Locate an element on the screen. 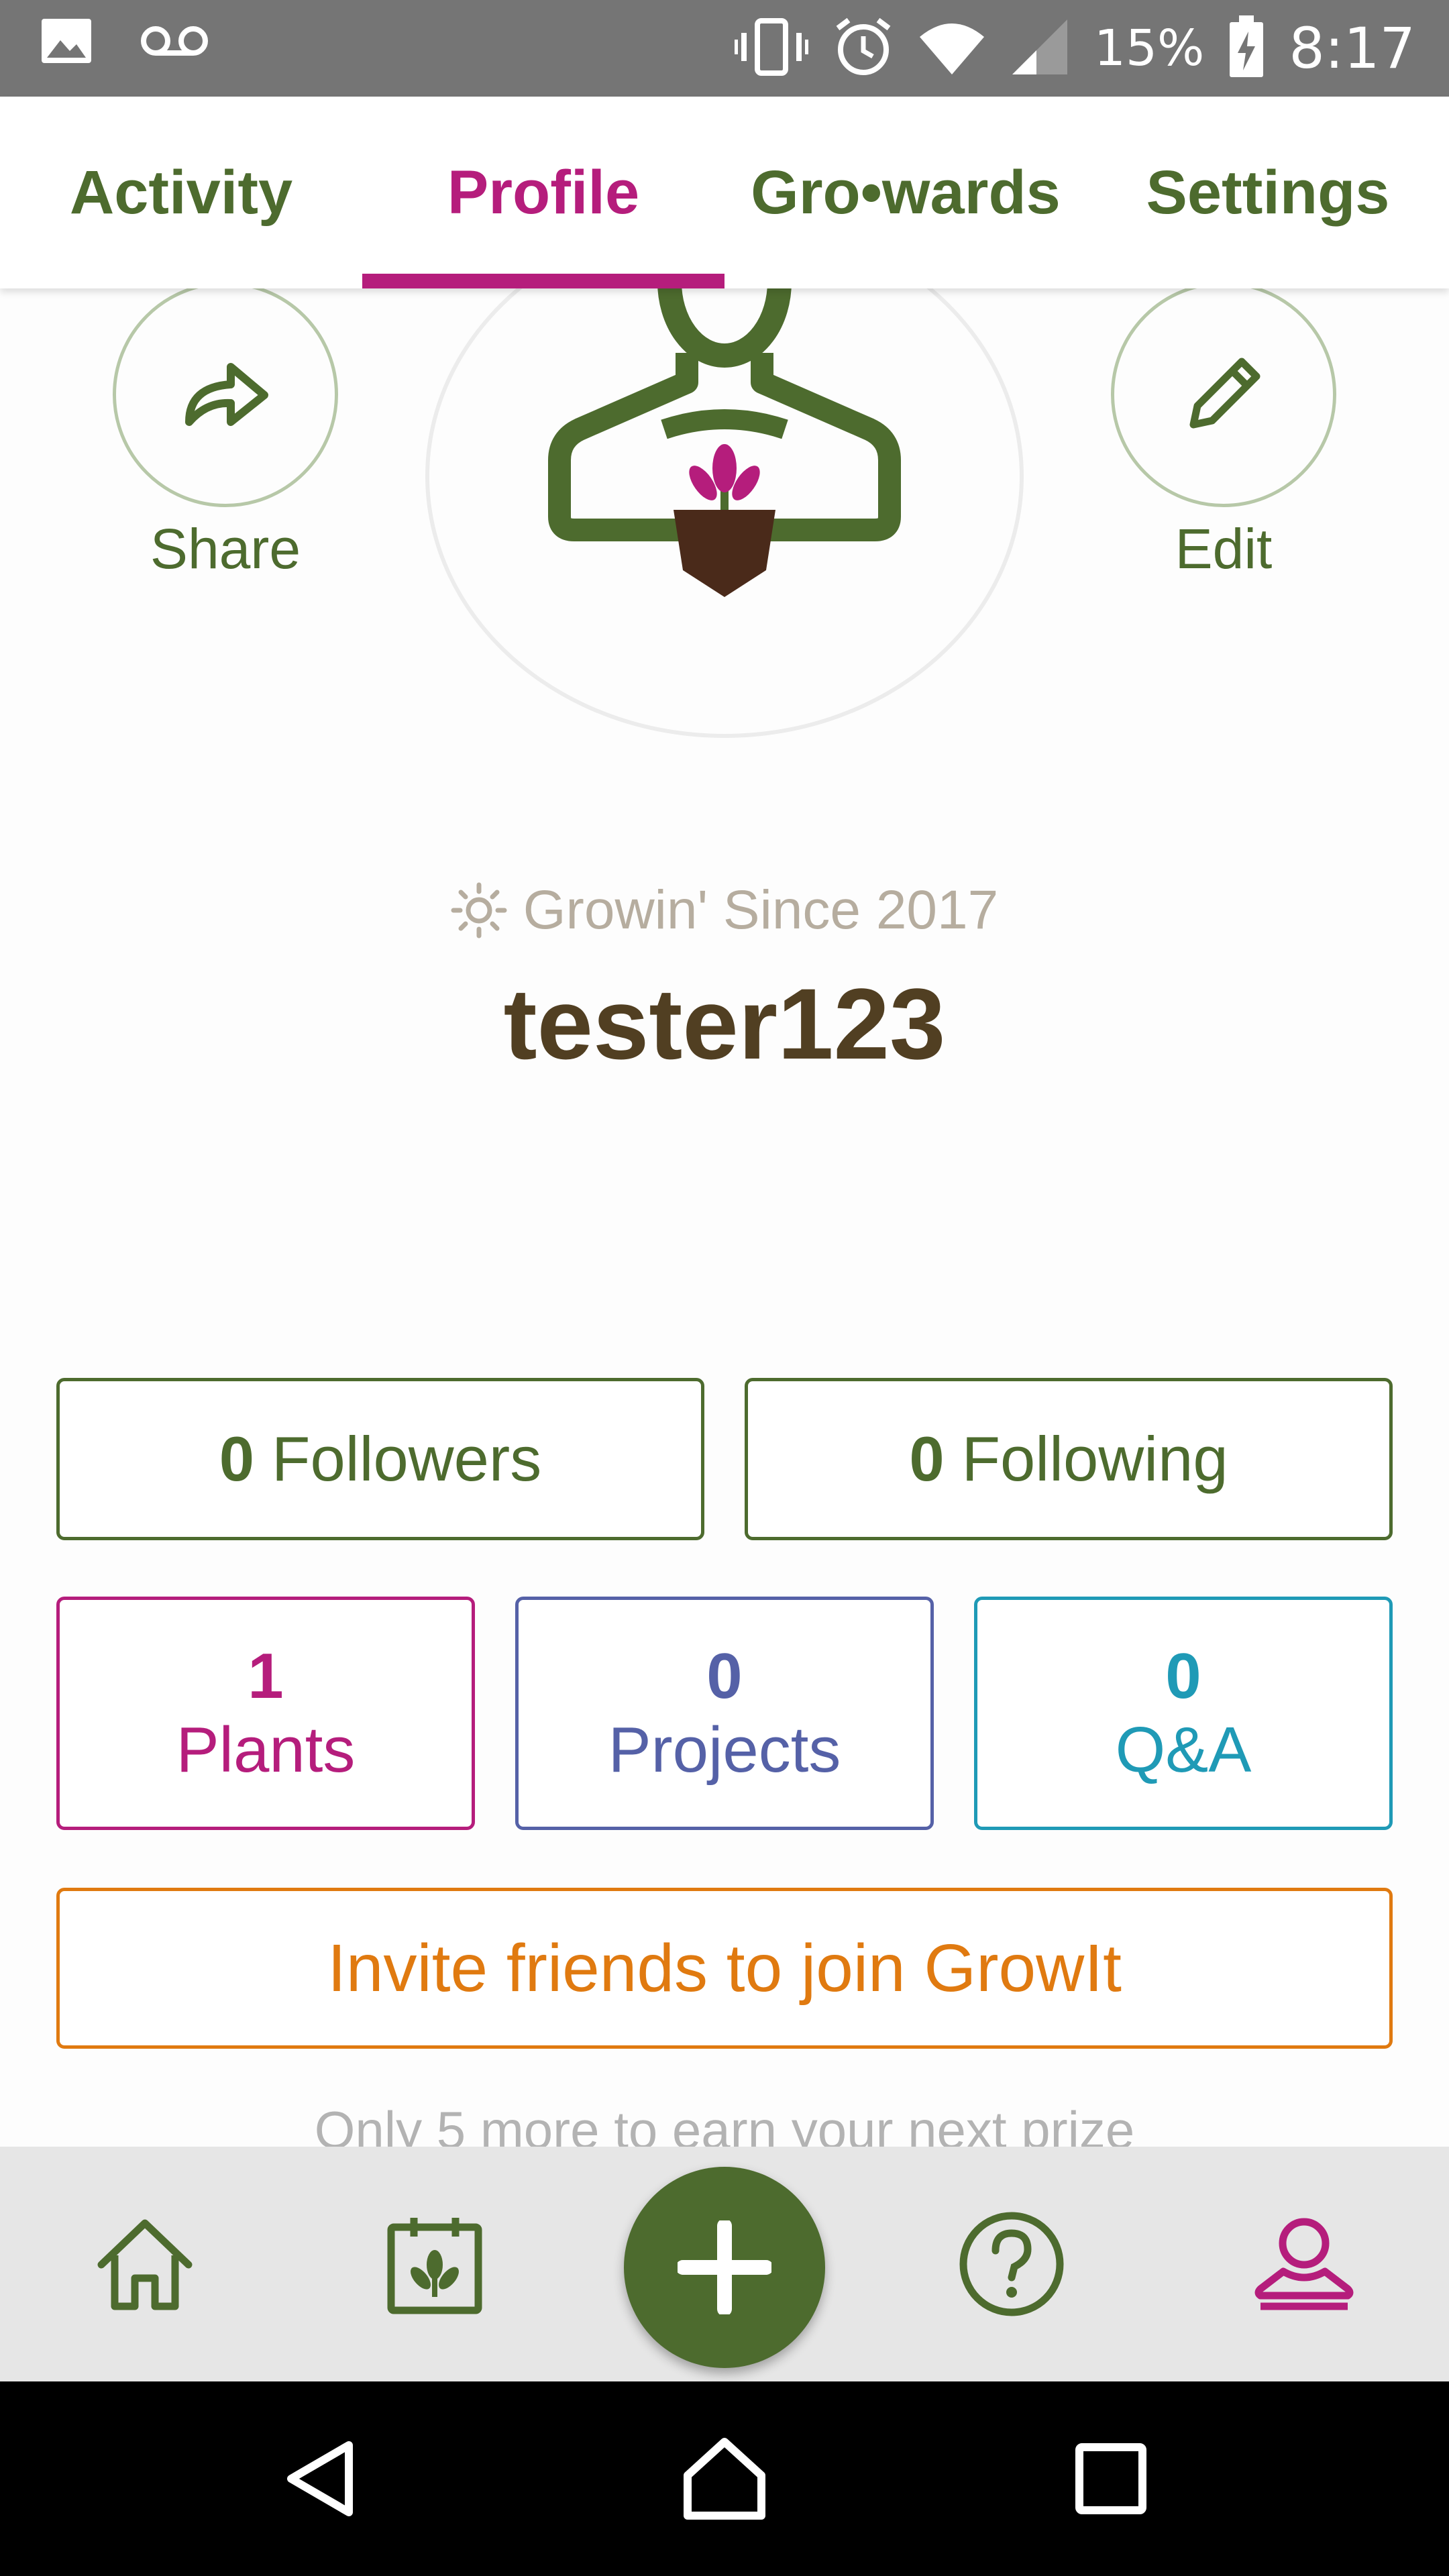 The width and height of the screenshot is (1449, 2576). edit-button is located at coordinates (1223, 394).